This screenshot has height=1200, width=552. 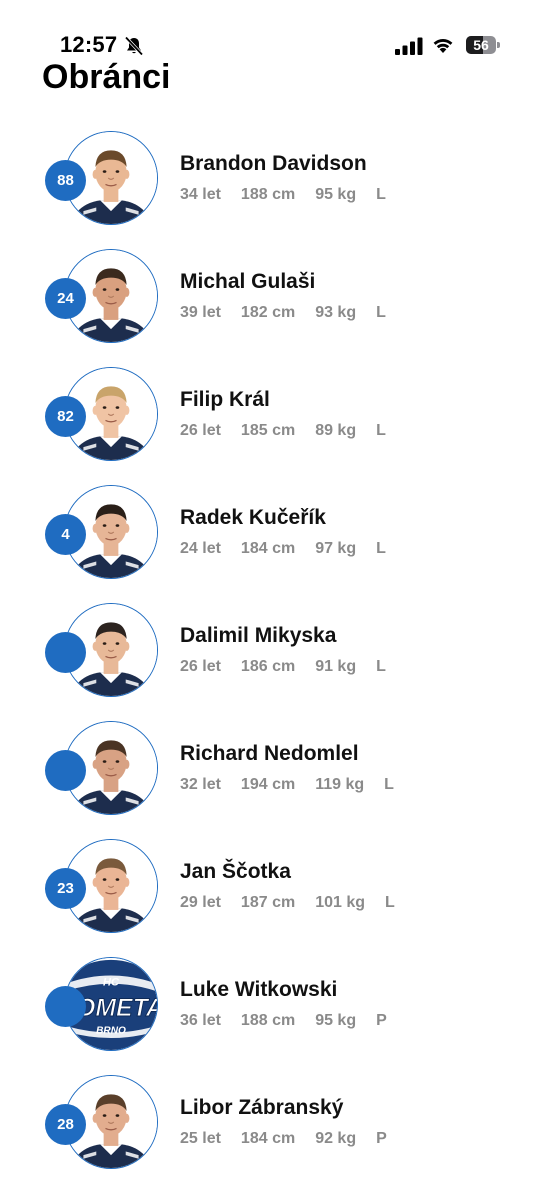 What do you see at coordinates (336, 430) in the screenshot?
I see `player-weight: 89 kg` at bounding box center [336, 430].